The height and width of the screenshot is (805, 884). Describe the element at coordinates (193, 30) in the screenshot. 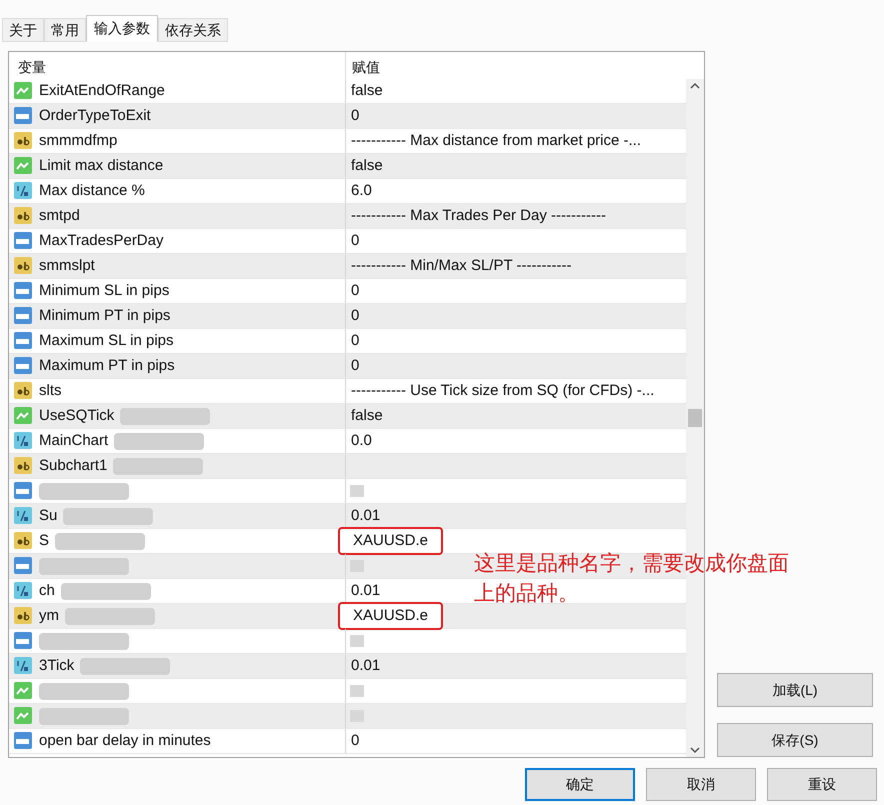

I see `tab: 依存关系` at that location.